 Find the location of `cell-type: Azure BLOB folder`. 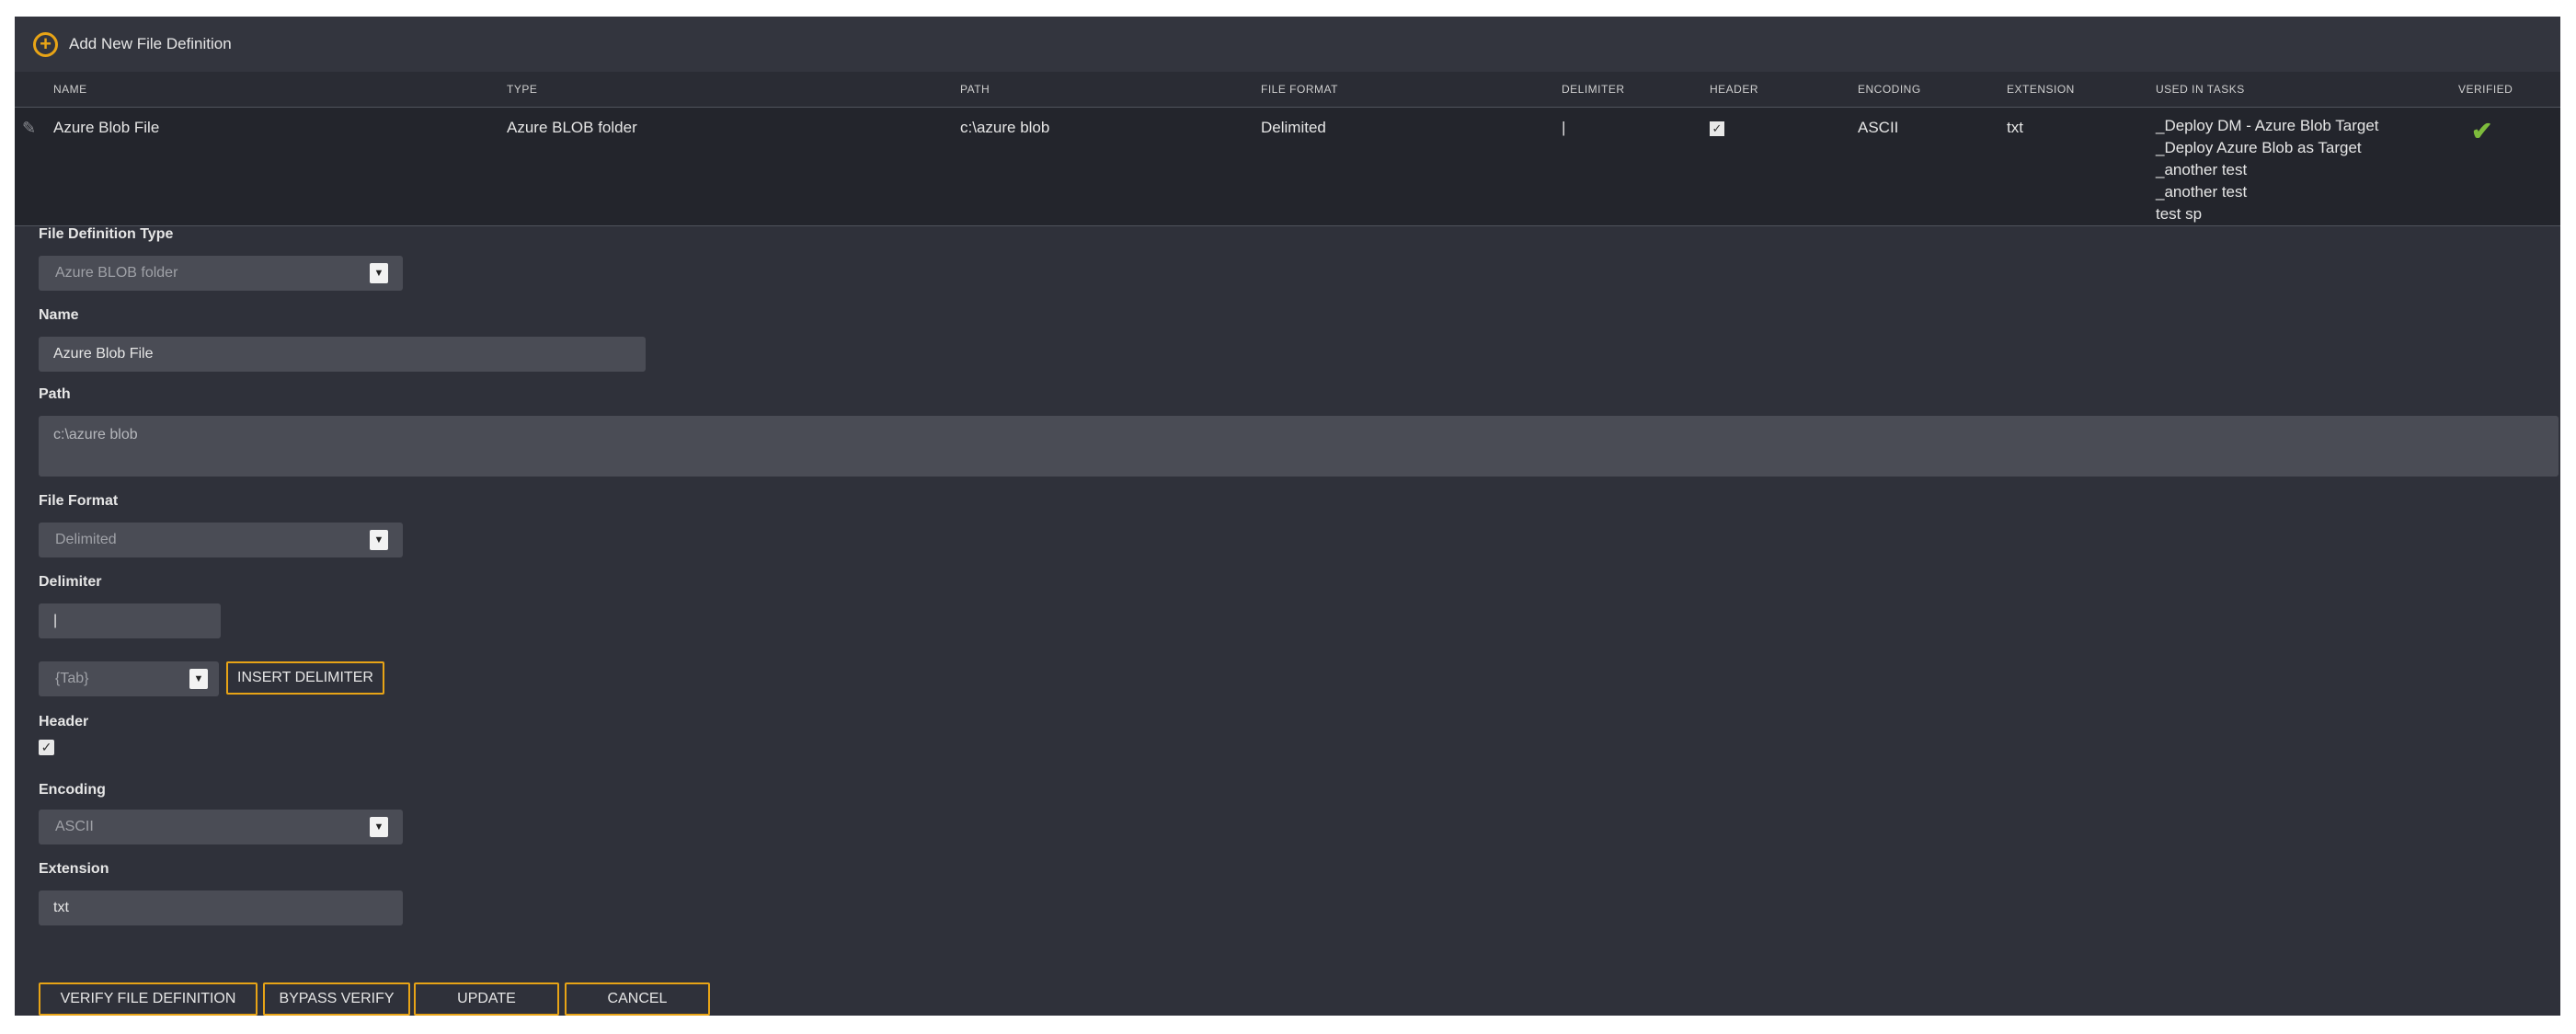

cell-type: Azure BLOB folder is located at coordinates (572, 127).